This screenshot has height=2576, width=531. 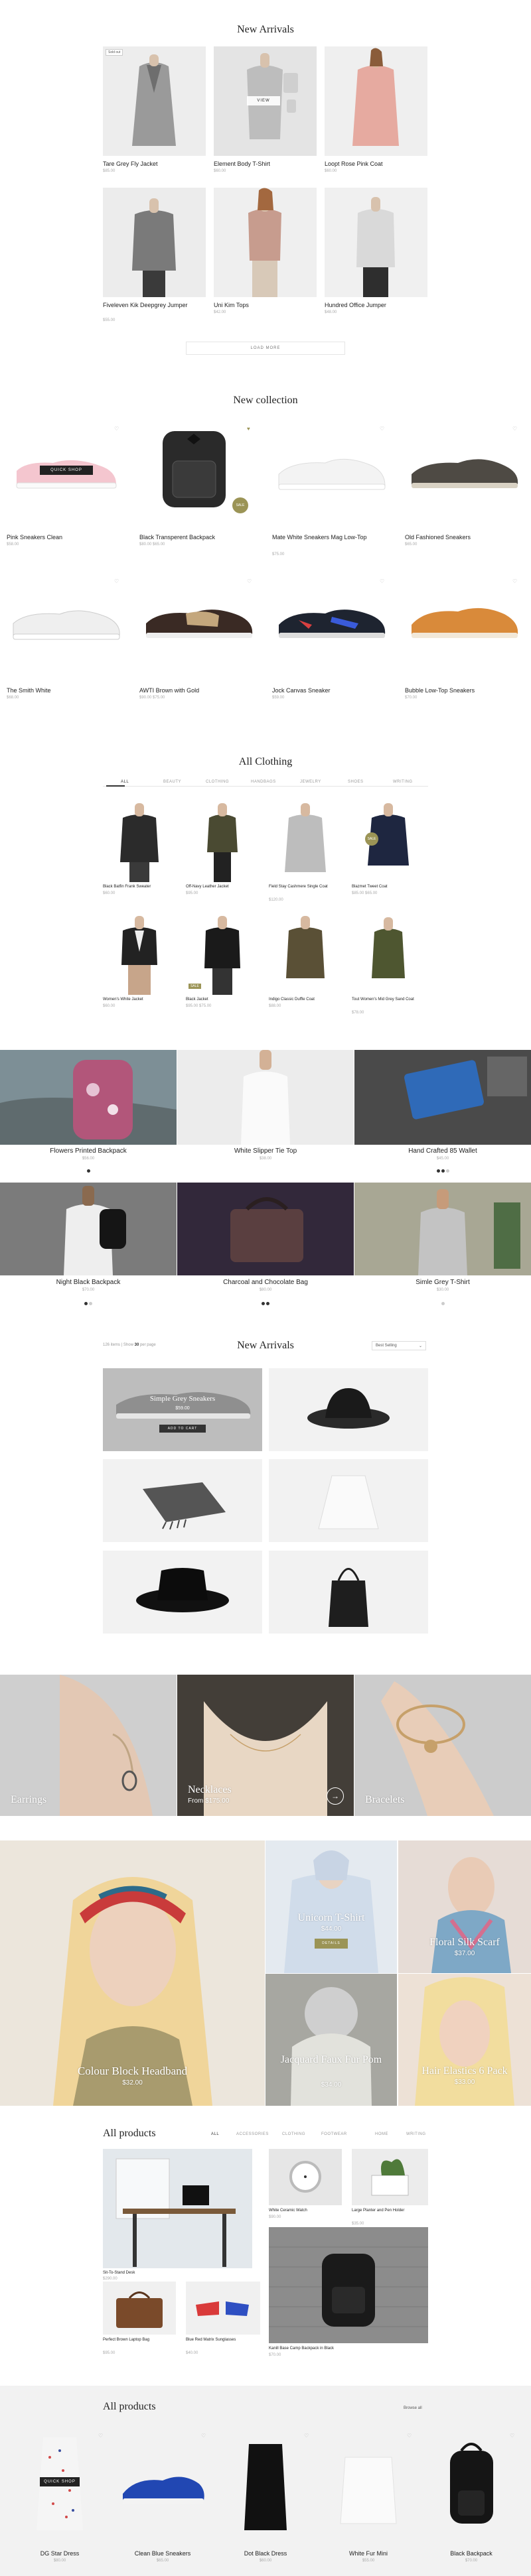 What do you see at coordinates (335, 1796) in the screenshot?
I see `arrow-right-icon: →` at bounding box center [335, 1796].